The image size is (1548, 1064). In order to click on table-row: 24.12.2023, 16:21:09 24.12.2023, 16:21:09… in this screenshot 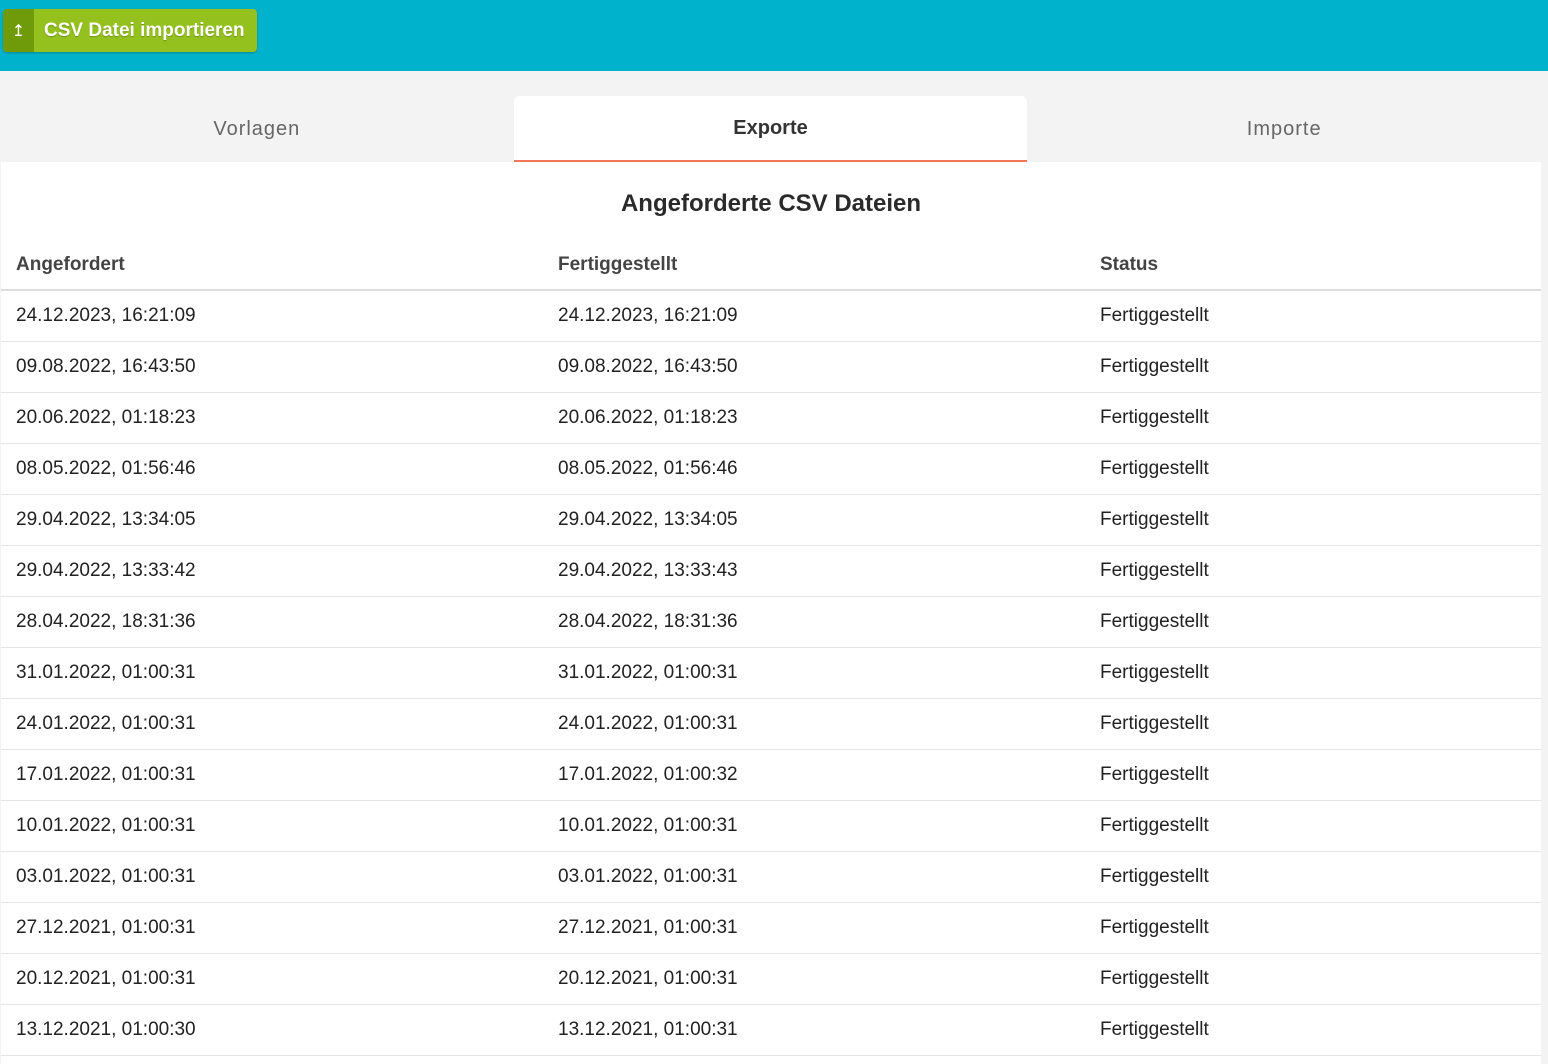, I will do `click(771, 316)`.